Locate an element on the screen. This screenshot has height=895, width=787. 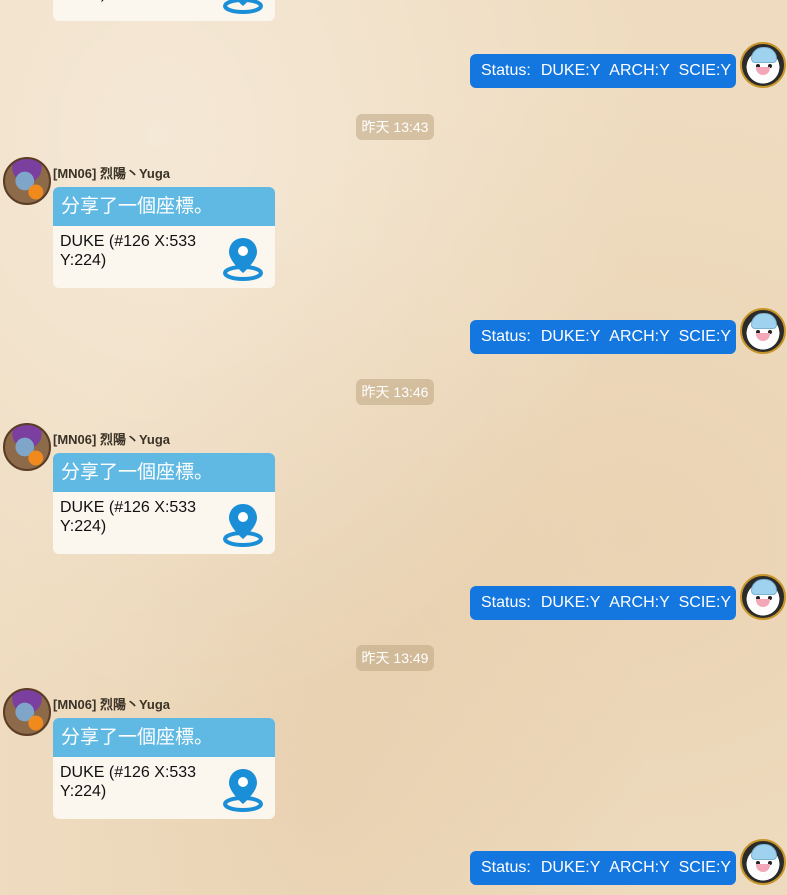
timestamp-separator: 昨天 13:43 is located at coordinates (395, 127).